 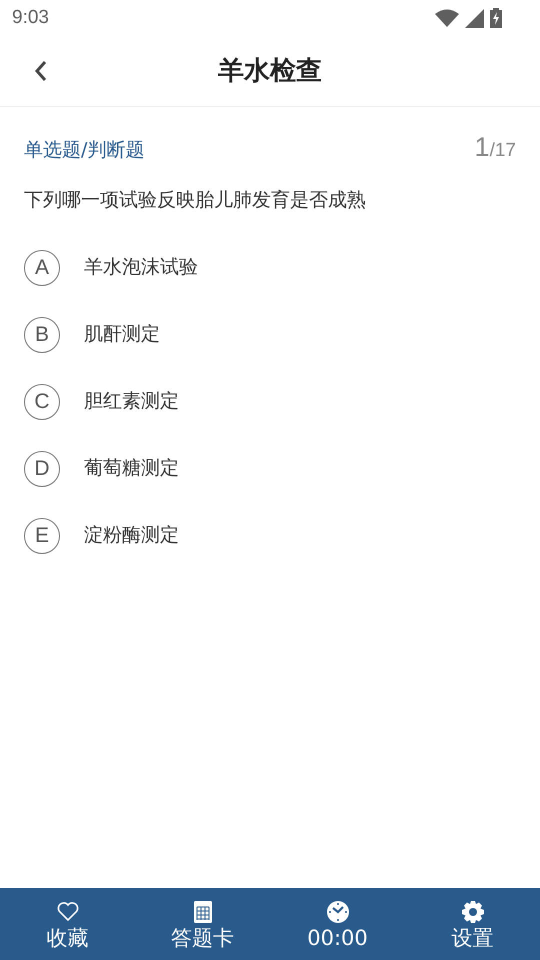 I want to click on option-letter: C, so click(x=42, y=402).